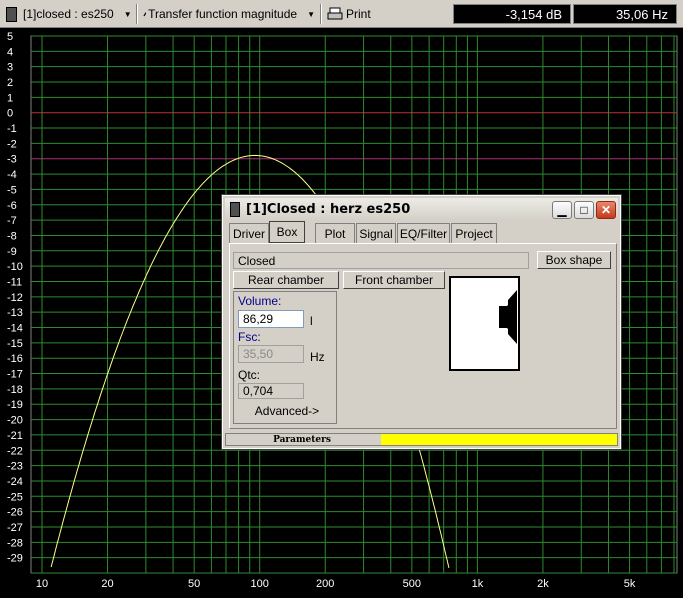  I want to click on y-tick-label: -16, so click(15, 359).